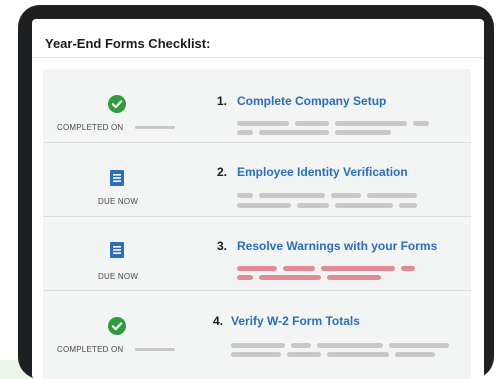 The height and width of the screenshot is (379, 504). I want to click on step-number: 3., so click(222, 246).